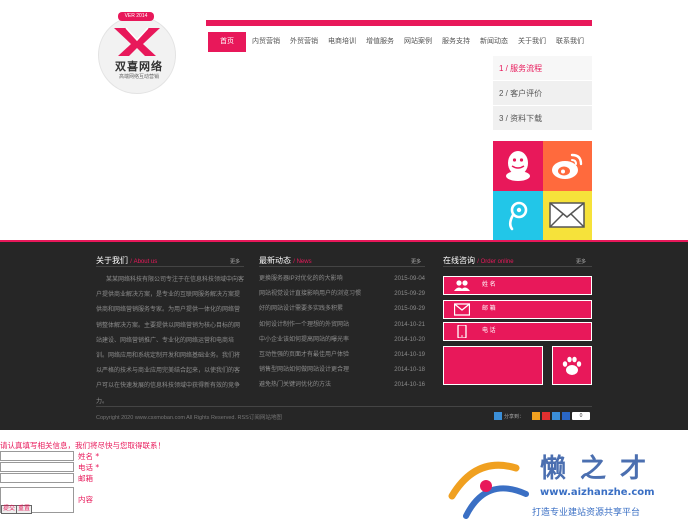 The width and height of the screenshot is (688, 524). What do you see at coordinates (304, 340) in the screenshot?
I see `news-item-title: 中小企业该如何提高网站的曝光率` at bounding box center [304, 340].